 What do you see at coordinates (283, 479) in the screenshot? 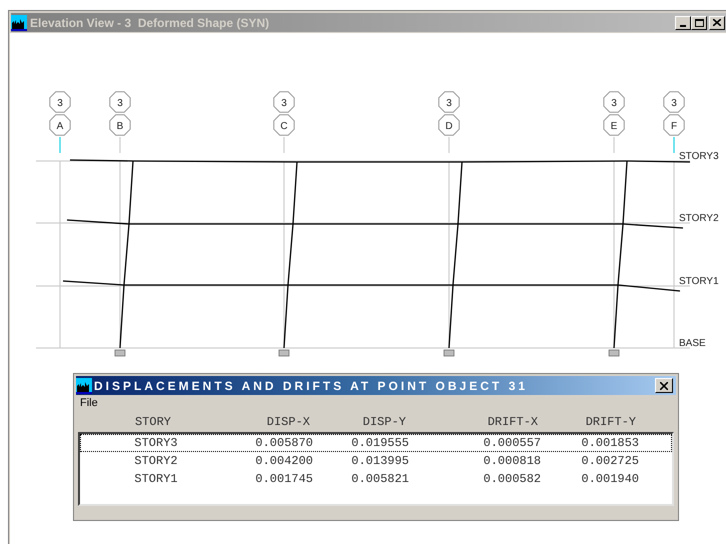
I see `table-cell-text: 0.001745` at bounding box center [283, 479].